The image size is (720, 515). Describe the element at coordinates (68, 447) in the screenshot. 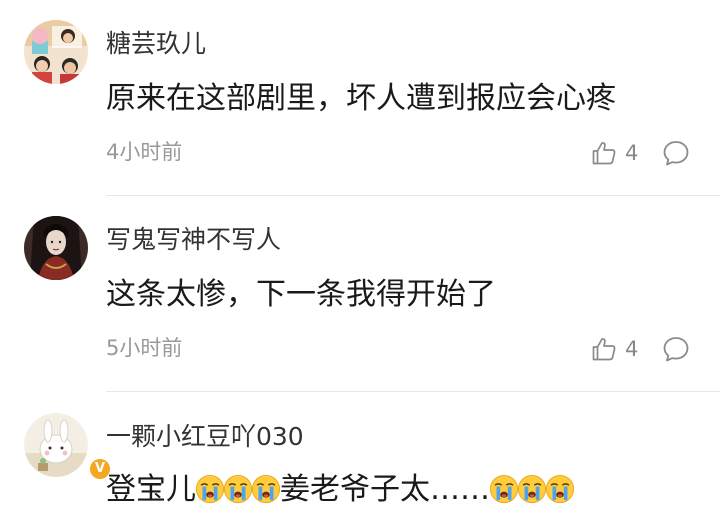

I see `avatar: V` at that location.